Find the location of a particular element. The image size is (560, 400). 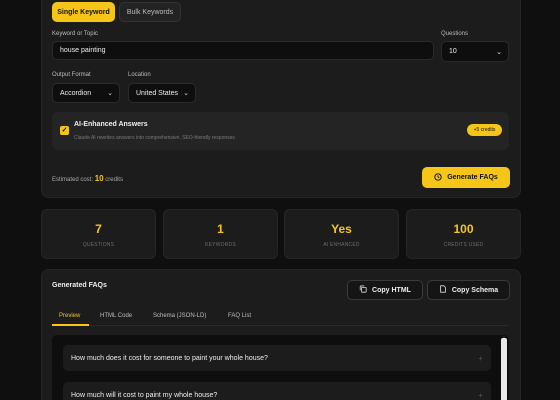

tab-schema: Schema (JSON-LD) is located at coordinates (179, 316).